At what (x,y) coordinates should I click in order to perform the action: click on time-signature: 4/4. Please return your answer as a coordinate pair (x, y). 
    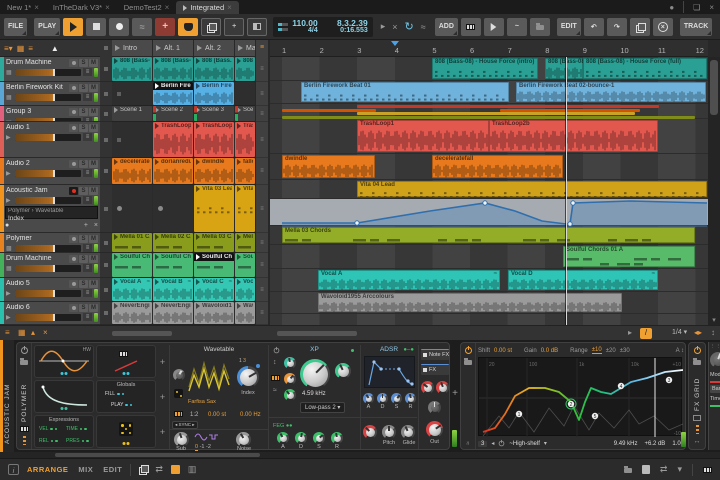
    Looking at the image, I should click on (313, 30).